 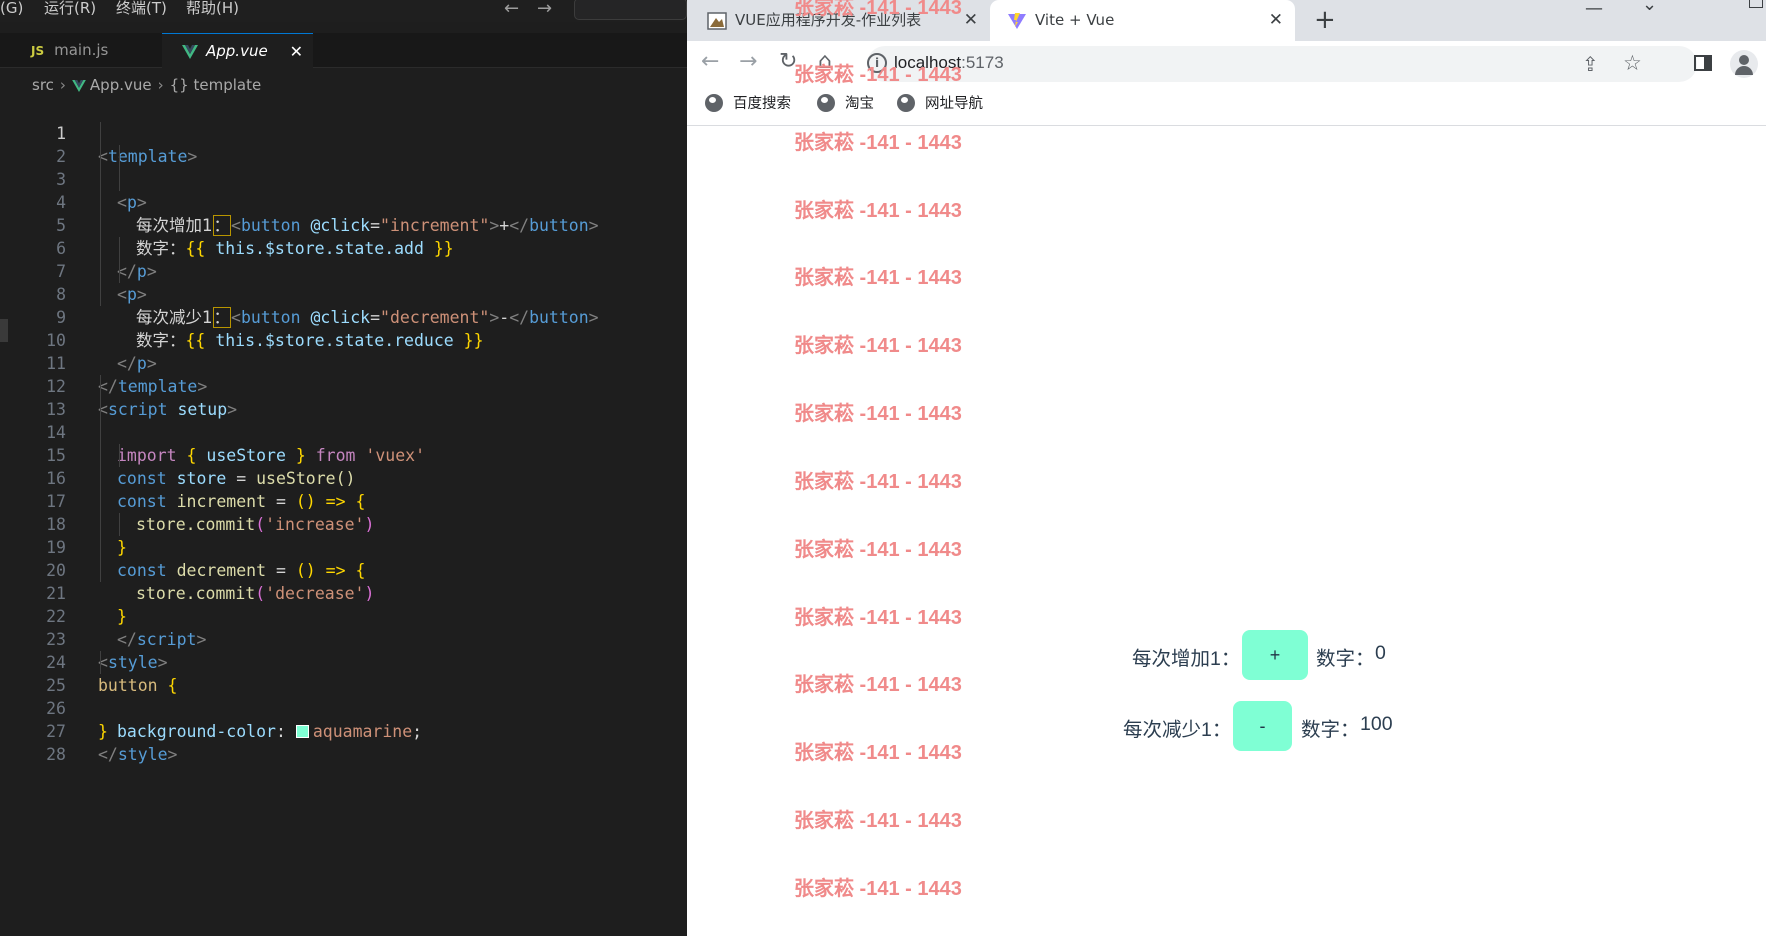 What do you see at coordinates (940, 104) in the screenshot?
I see `bookmark-nav: 网址导航` at bounding box center [940, 104].